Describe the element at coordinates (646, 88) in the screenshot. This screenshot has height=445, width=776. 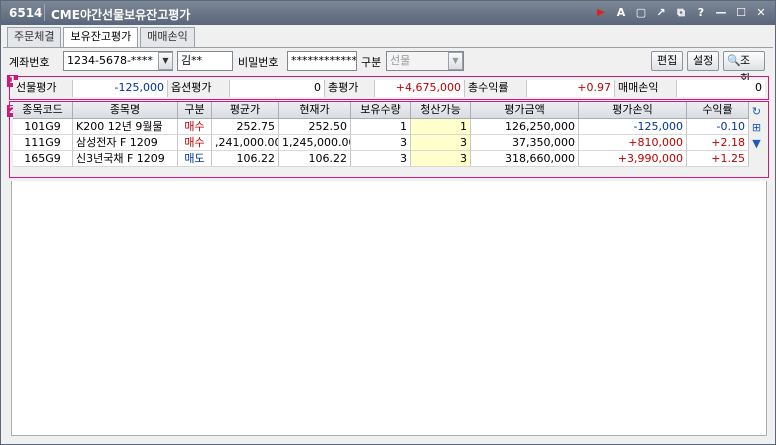
I see `trade-pnl-label: 매매손익` at that location.